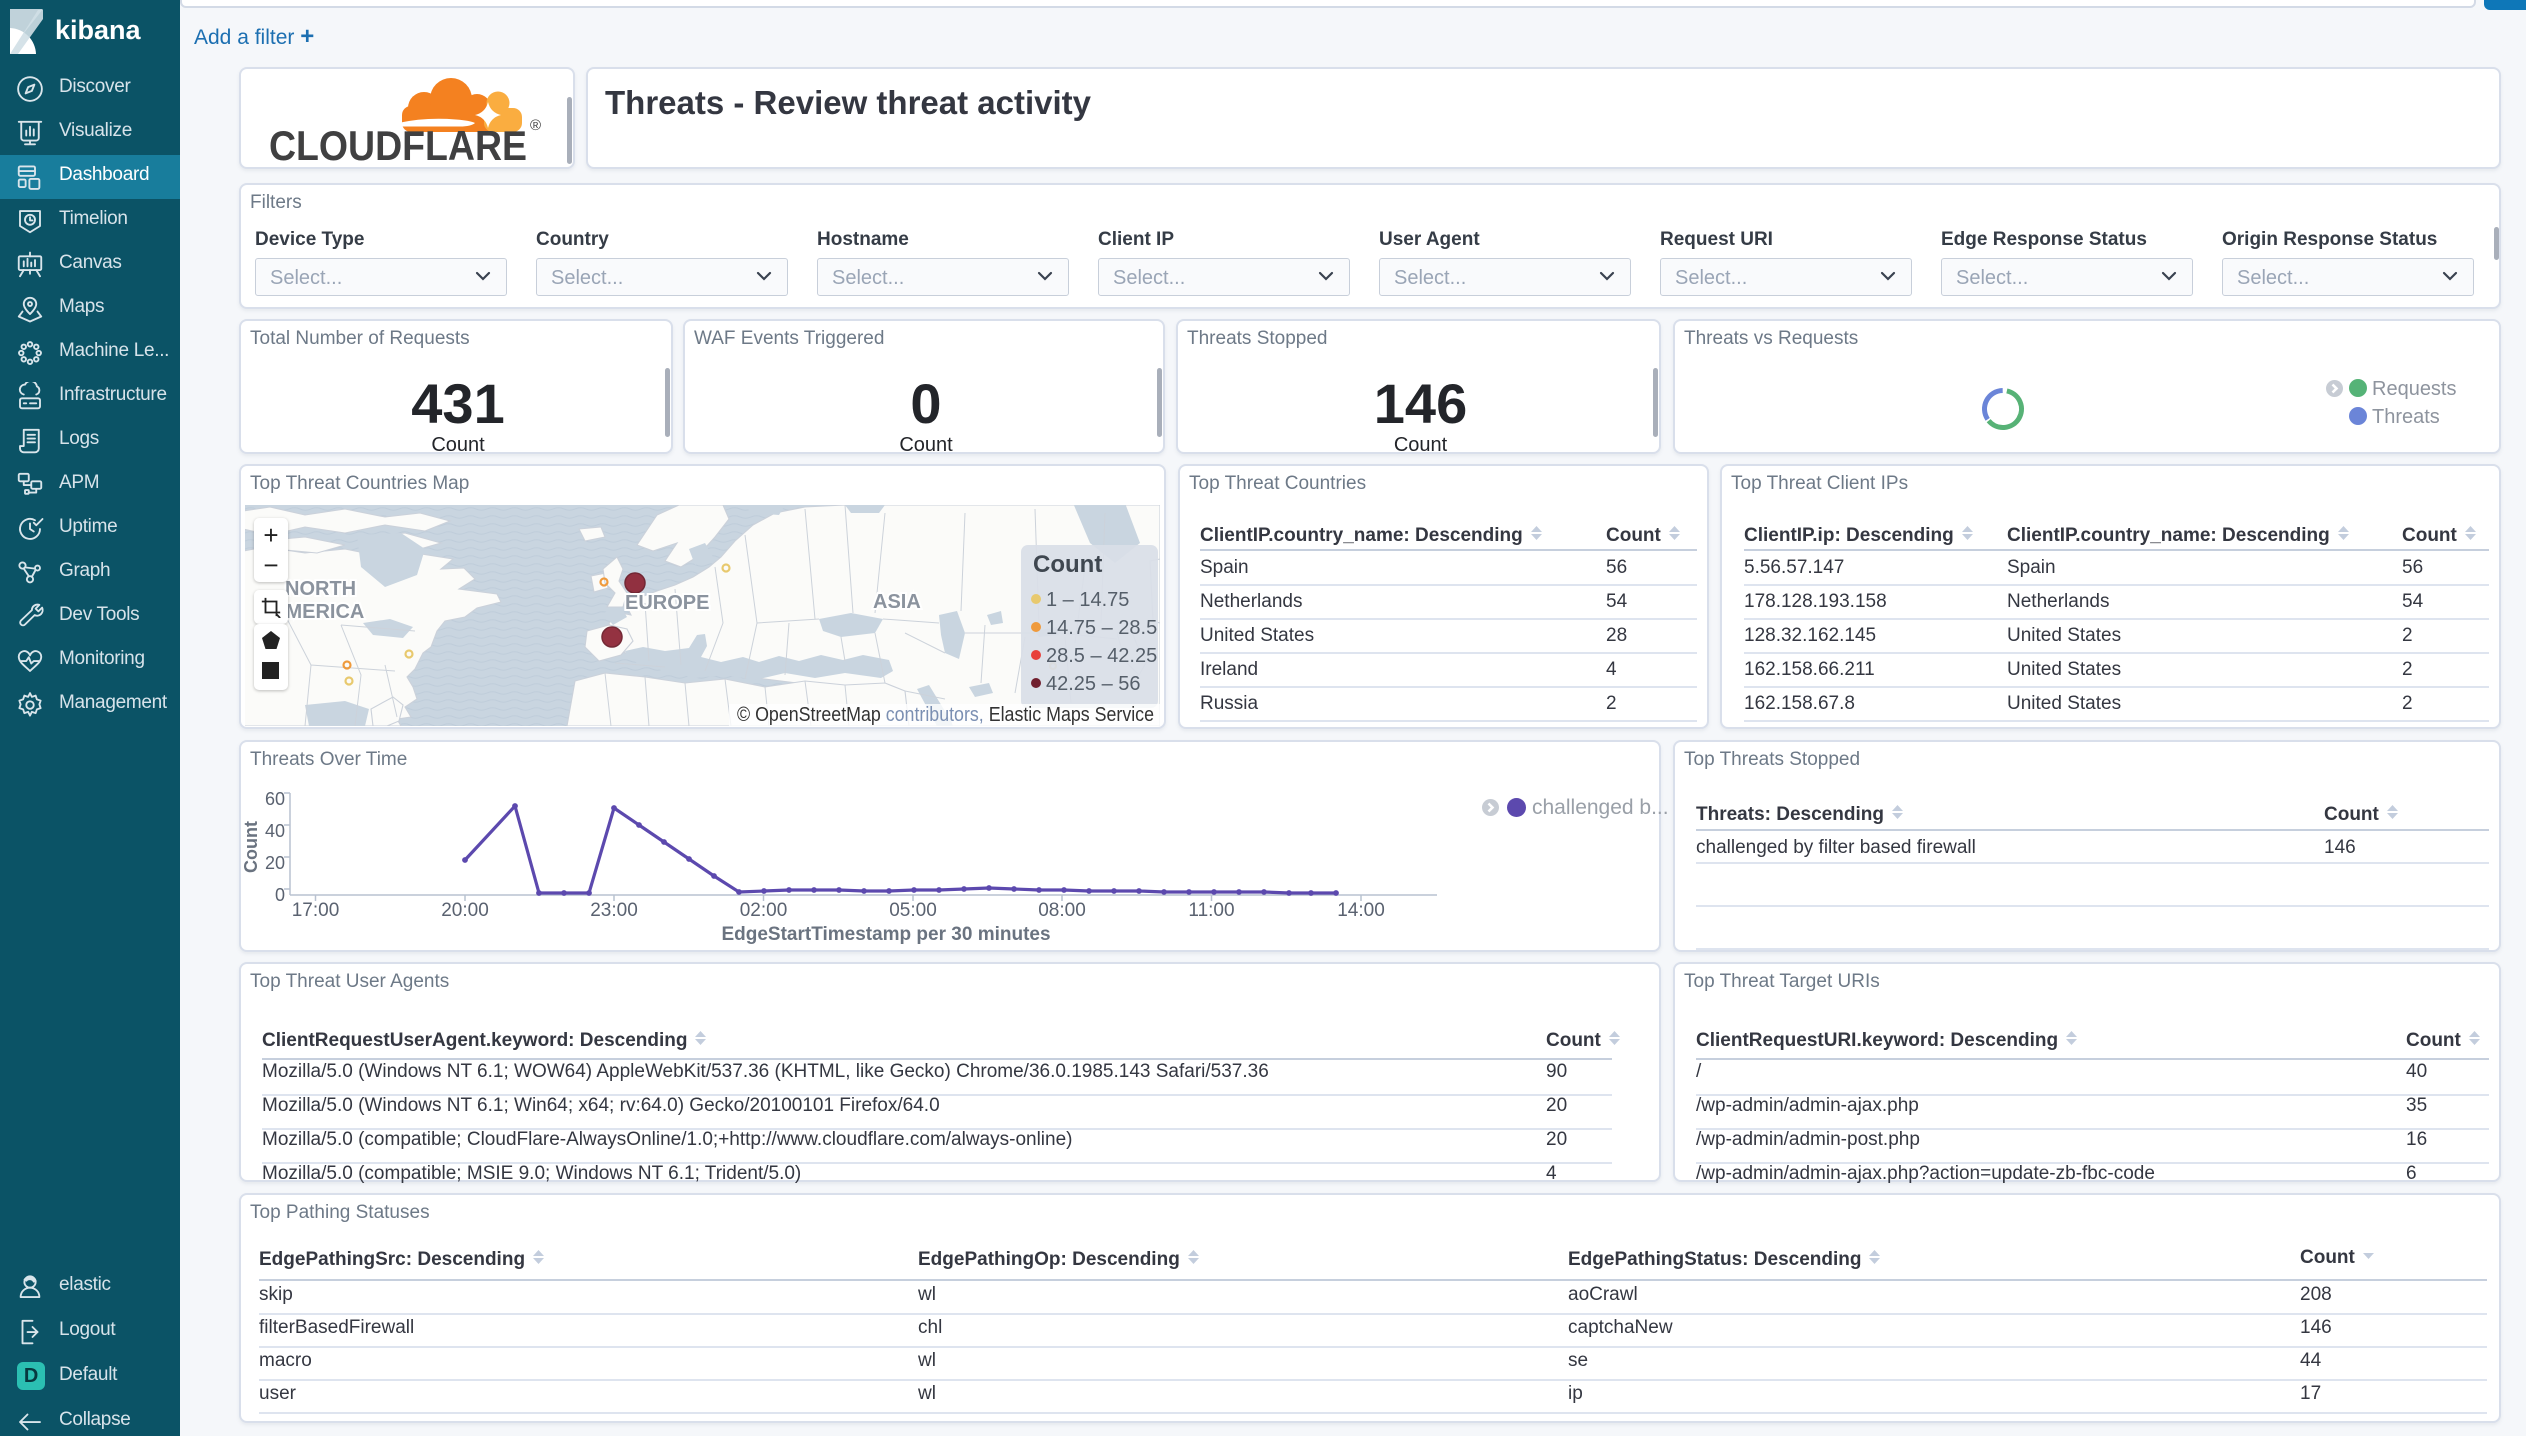  Describe the element at coordinates (316, 910) in the screenshot. I see `svg-text: 17:00` at that location.